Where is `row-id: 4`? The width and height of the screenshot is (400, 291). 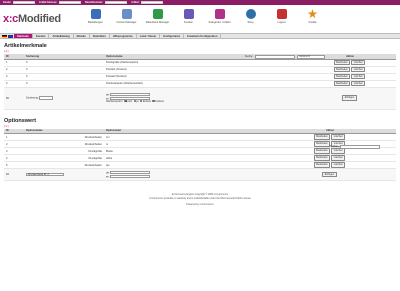
row-id: 4 is located at coordinates (14, 84).